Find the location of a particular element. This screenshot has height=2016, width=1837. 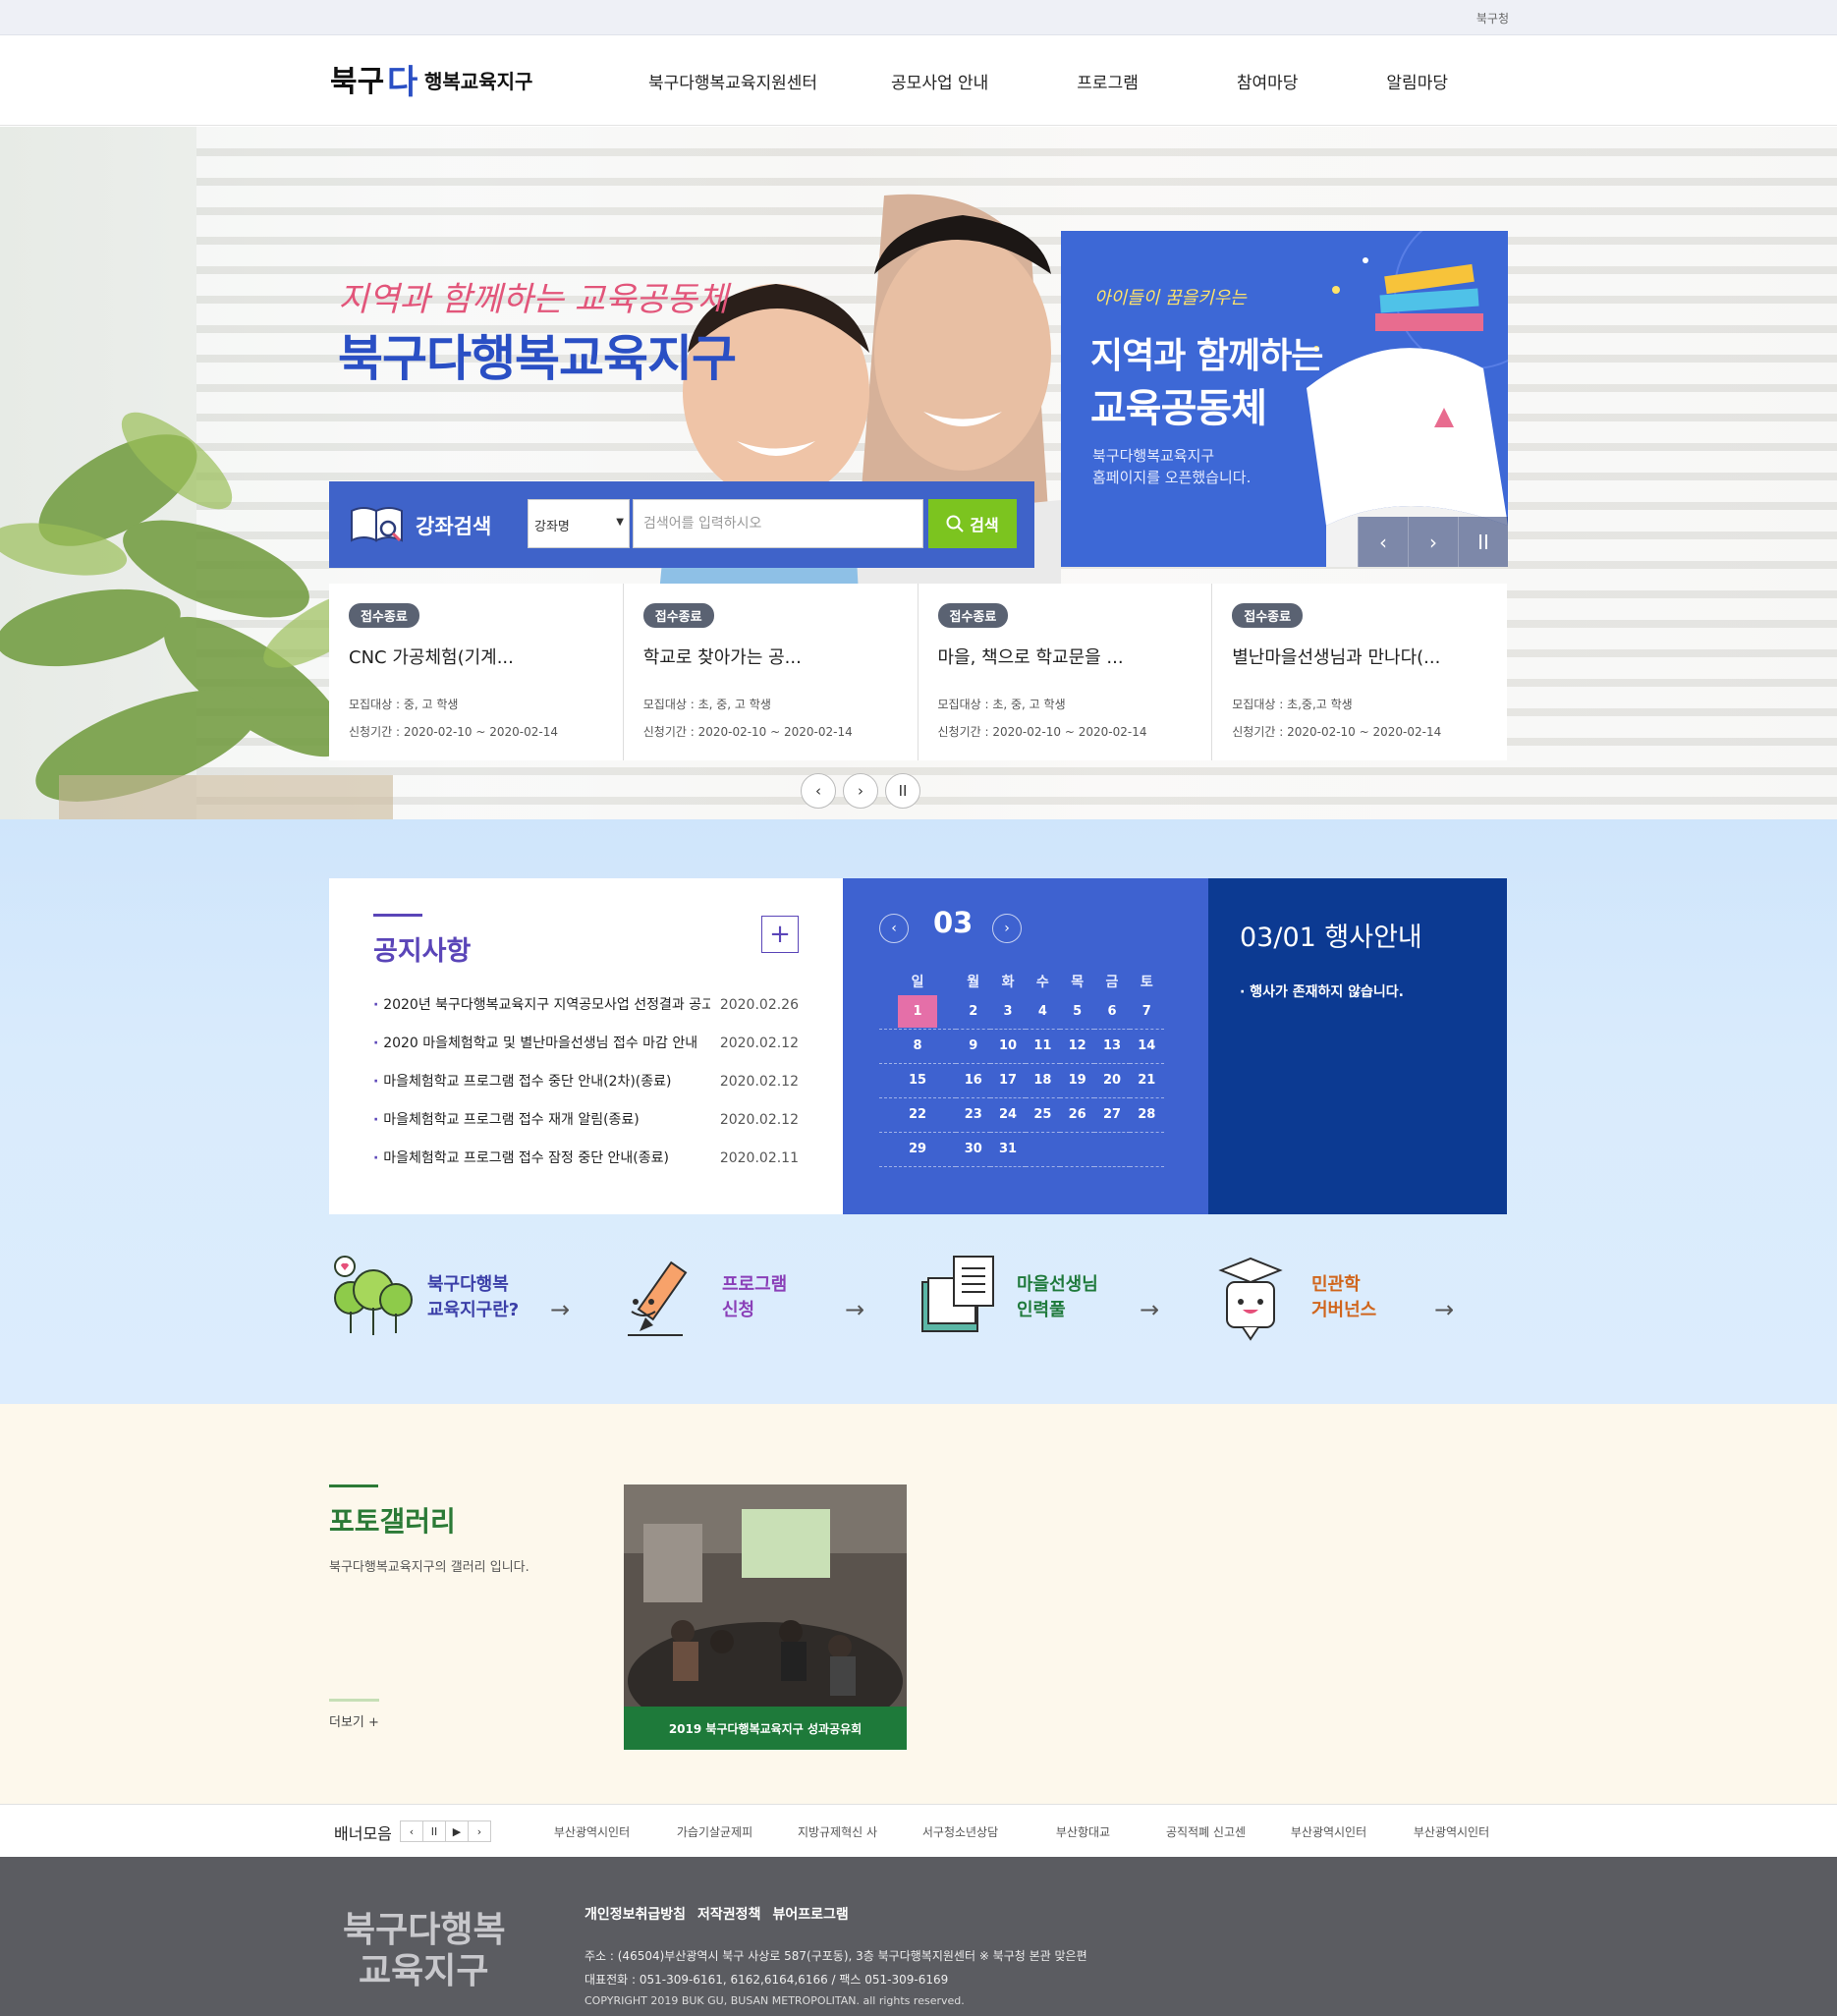

banner-prev-button: ‹ is located at coordinates (411, 1831).